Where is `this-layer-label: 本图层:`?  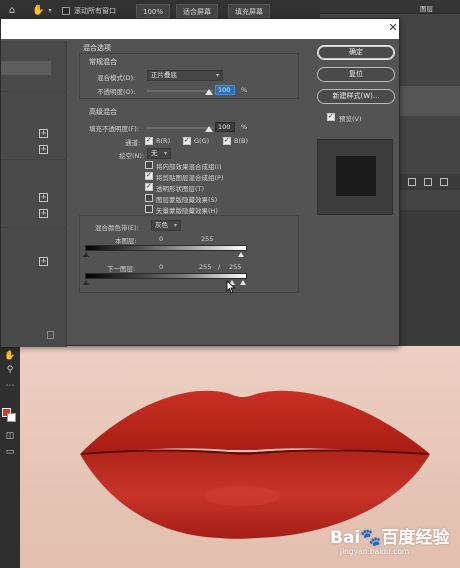
this-layer-label: 本图层: is located at coordinates (126, 241).